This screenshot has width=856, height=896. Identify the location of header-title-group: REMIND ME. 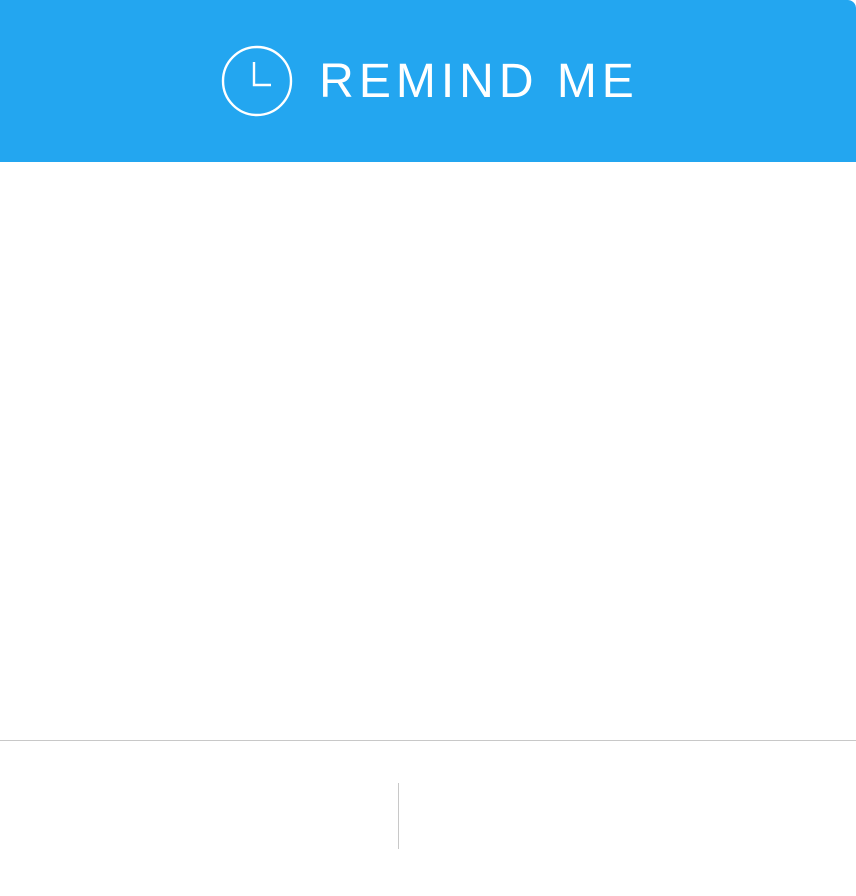
(430, 81).